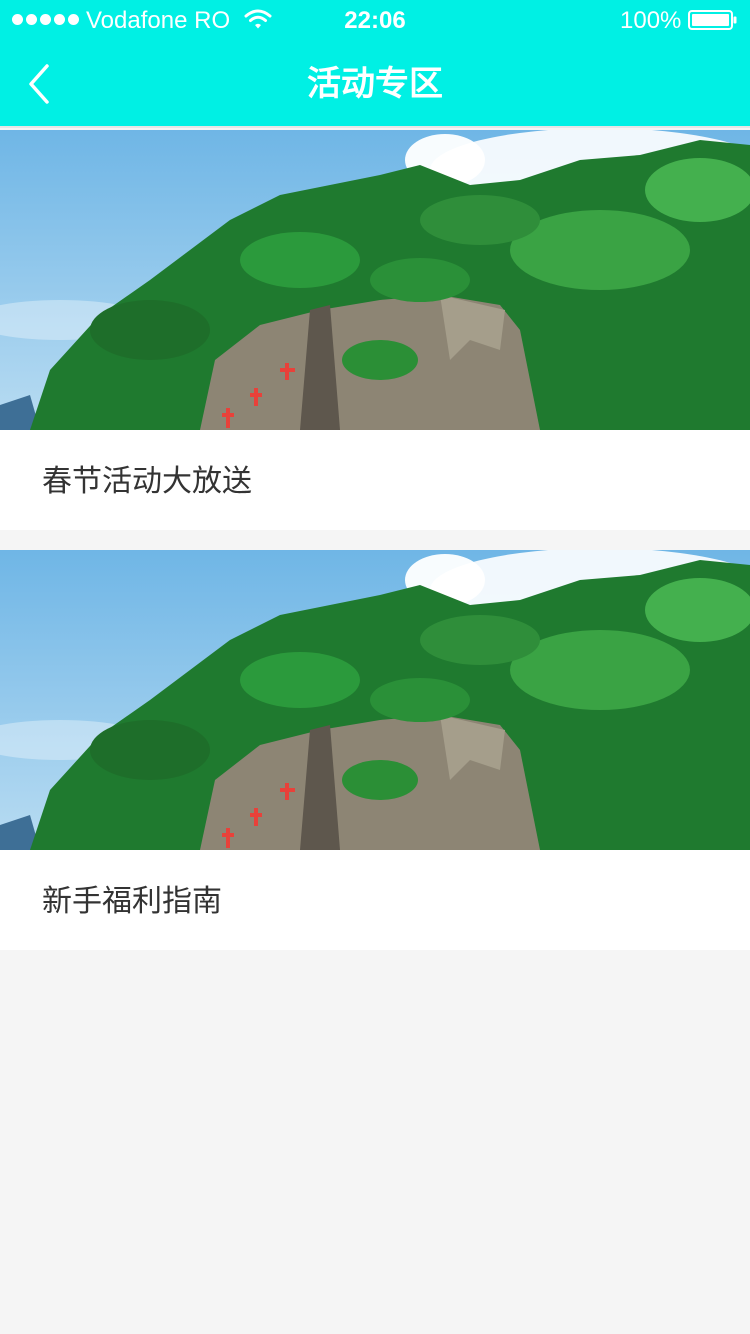 Image resolution: width=750 pixels, height=1334 pixels. I want to click on status-bar: Vodafone RO 22:06 100%, so click(375, 20).